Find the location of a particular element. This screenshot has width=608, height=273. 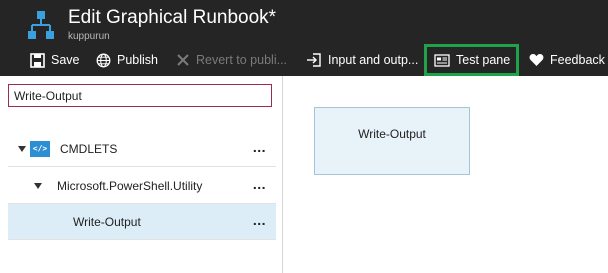

tree-node-label: Microsoft.PowerShell.Utility is located at coordinates (130, 185).